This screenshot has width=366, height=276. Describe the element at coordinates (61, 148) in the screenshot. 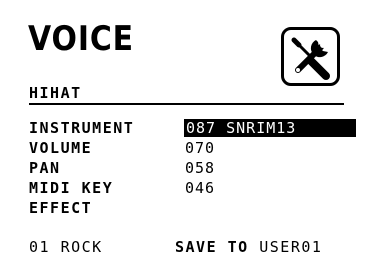

I see `param-label: VOLUME` at that location.